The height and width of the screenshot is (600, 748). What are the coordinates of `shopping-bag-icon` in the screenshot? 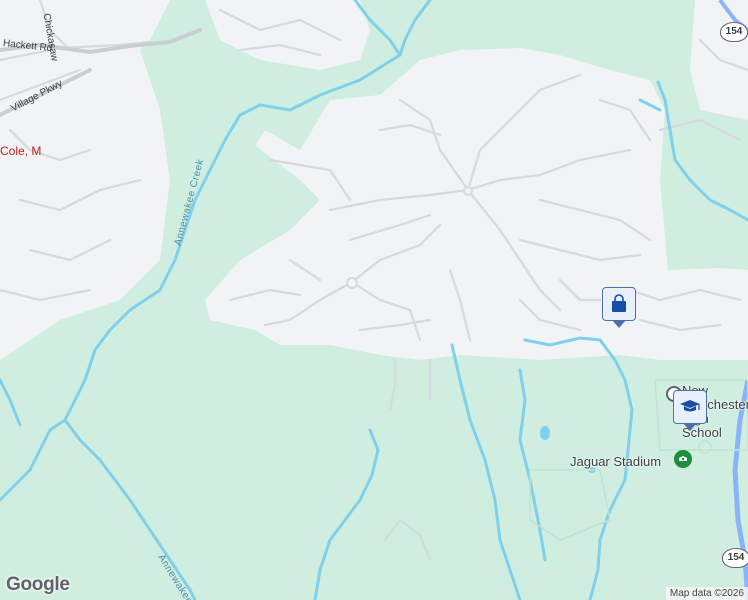 It's located at (619, 303).